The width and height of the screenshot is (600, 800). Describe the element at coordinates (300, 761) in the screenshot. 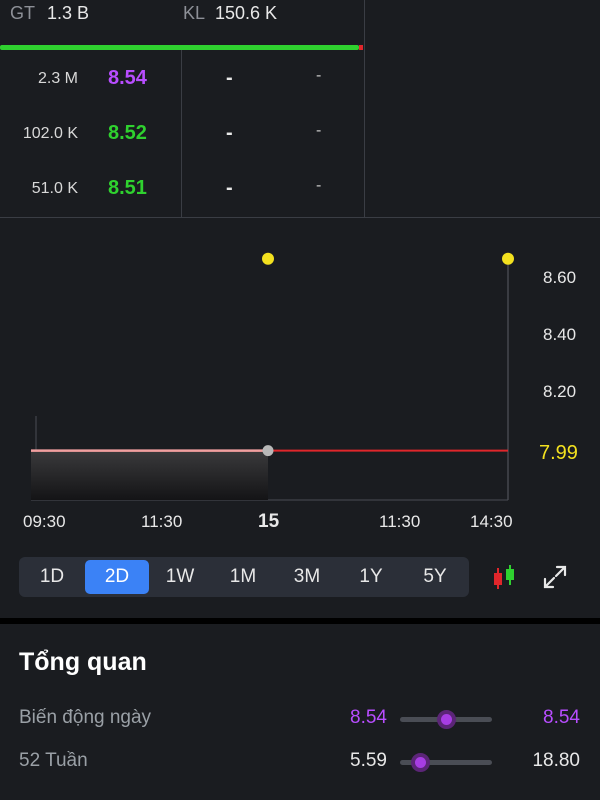

I see `week52-range-row: 52 Tuần 5.59 18.80` at that location.